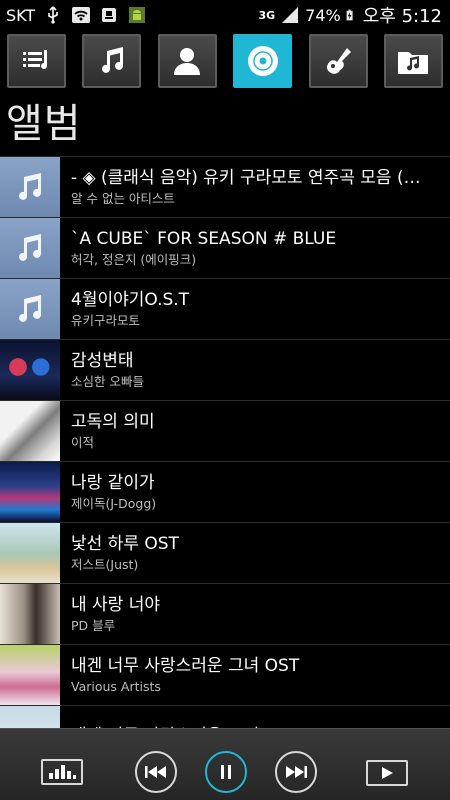  What do you see at coordinates (290, 15) in the screenshot?
I see `signal-icon` at bounding box center [290, 15].